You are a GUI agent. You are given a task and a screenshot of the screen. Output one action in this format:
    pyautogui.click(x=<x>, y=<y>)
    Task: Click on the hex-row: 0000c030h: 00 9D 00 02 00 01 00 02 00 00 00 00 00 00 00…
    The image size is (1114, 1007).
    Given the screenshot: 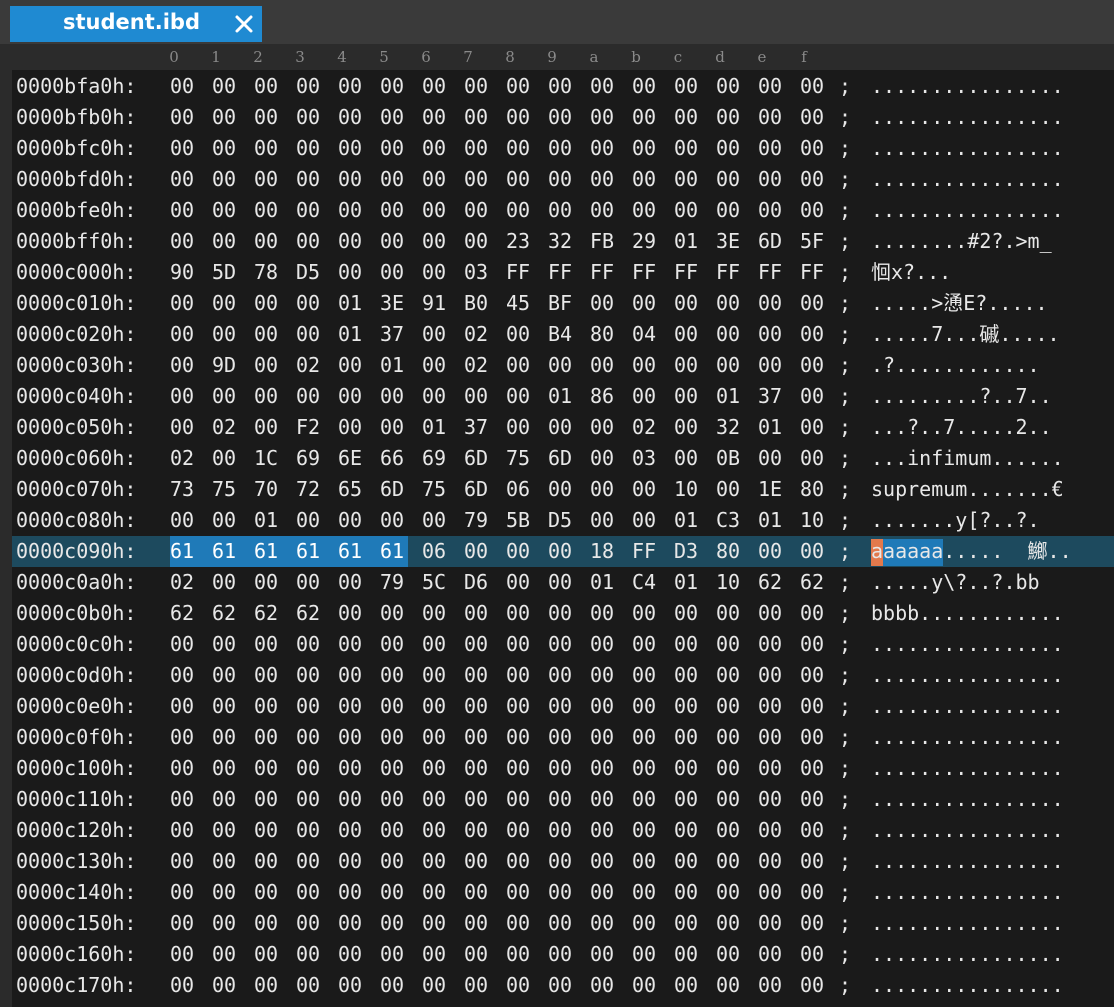 What is the action you would take?
    pyautogui.click(x=563, y=365)
    